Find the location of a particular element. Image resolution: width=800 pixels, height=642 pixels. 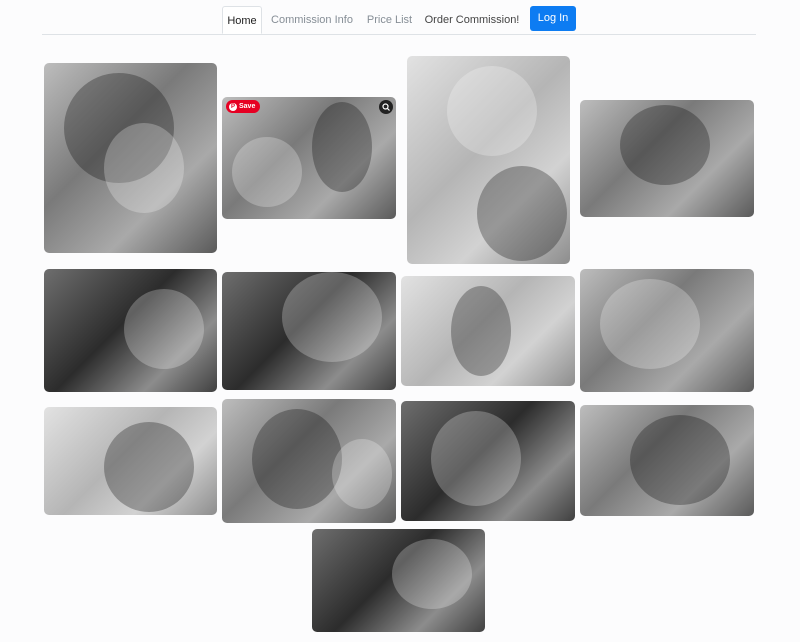

visual-search-icon is located at coordinates (386, 107).